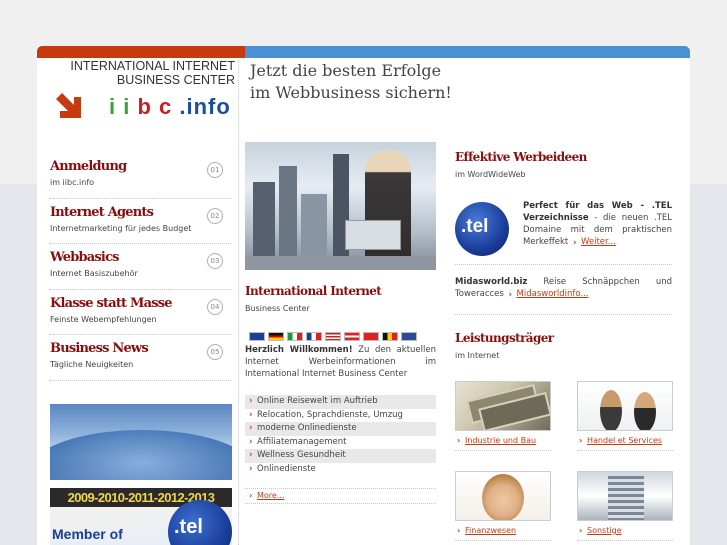 This screenshot has height=545, width=727. Describe the element at coordinates (619, 440) in the screenshot. I see `caption-trade-link: Handel et Services` at that location.